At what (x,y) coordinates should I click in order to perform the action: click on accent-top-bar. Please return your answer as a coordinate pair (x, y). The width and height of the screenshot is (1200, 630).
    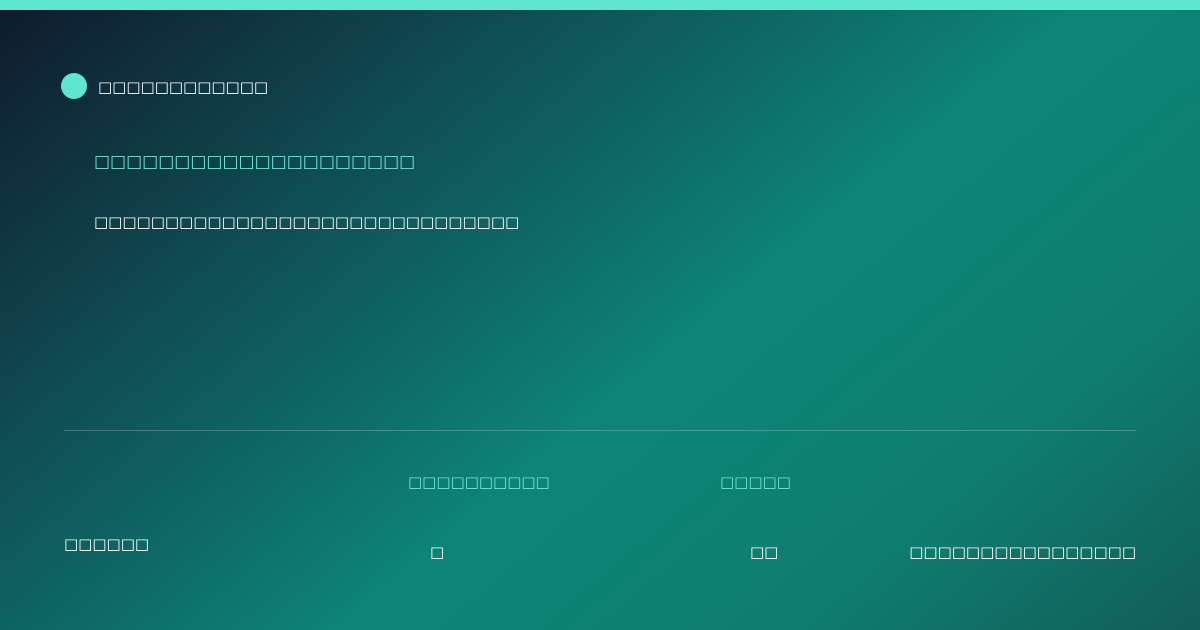
    Looking at the image, I should click on (600, 5).